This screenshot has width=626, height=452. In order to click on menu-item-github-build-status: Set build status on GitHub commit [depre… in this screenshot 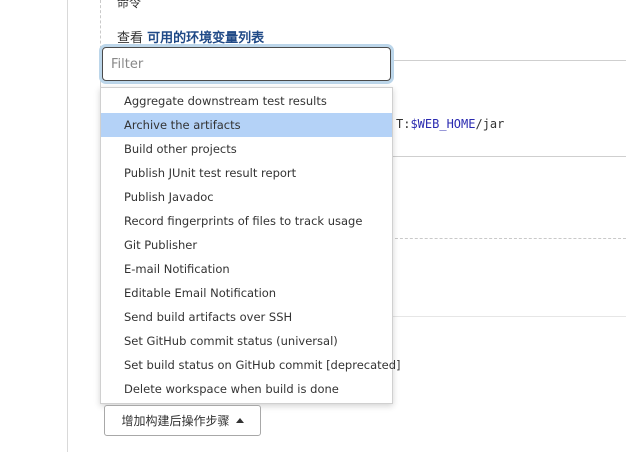, I will do `click(251, 365)`.